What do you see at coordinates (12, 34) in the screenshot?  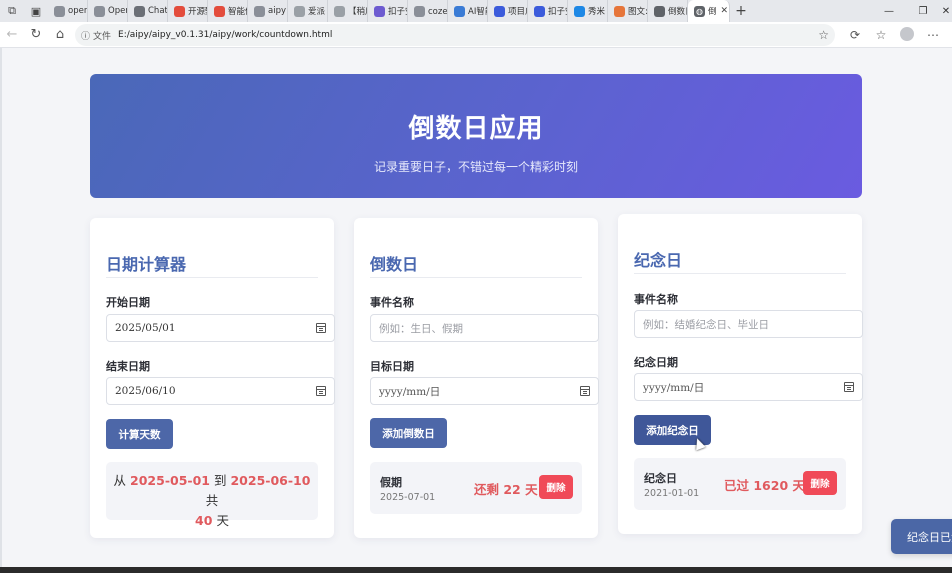 I see `back-icon: ←` at bounding box center [12, 34].